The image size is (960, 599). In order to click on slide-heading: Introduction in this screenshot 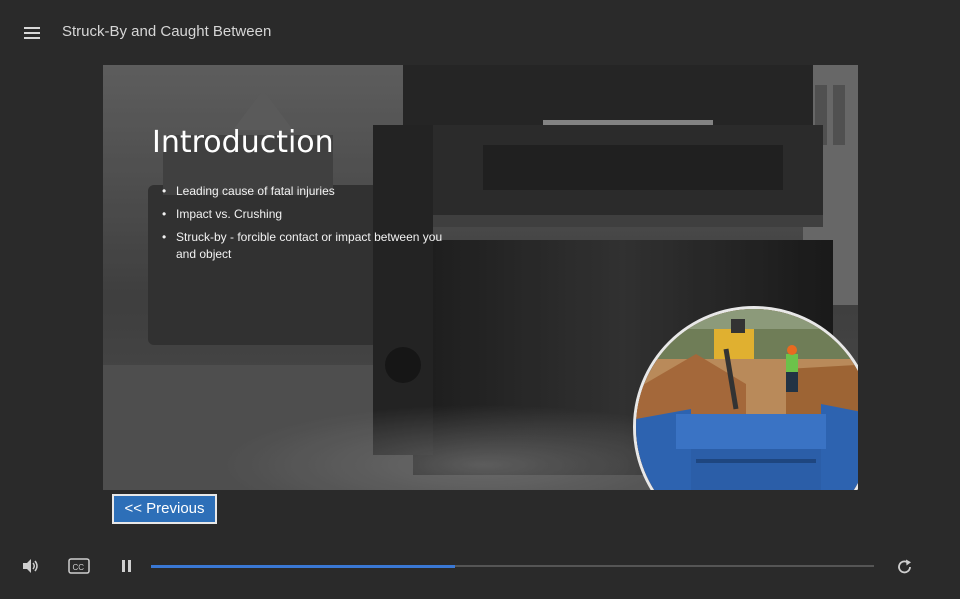, I will do `click(243, 142)`.